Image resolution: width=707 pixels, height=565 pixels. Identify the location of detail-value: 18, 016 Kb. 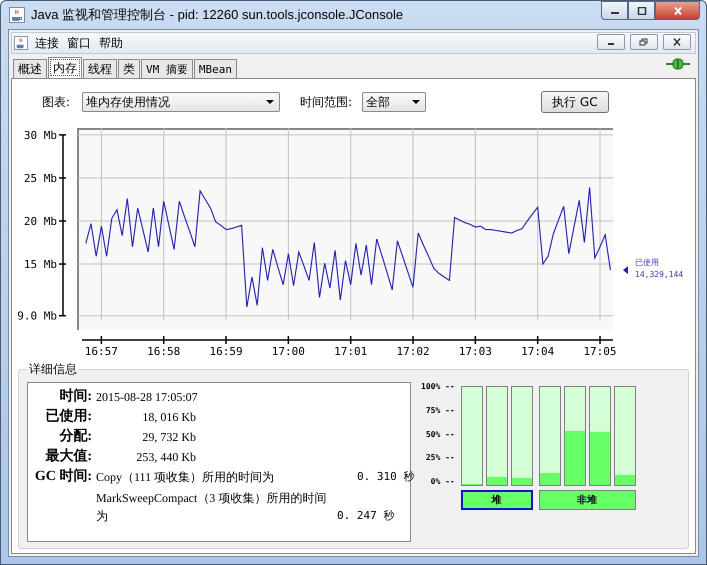
(168, 417).